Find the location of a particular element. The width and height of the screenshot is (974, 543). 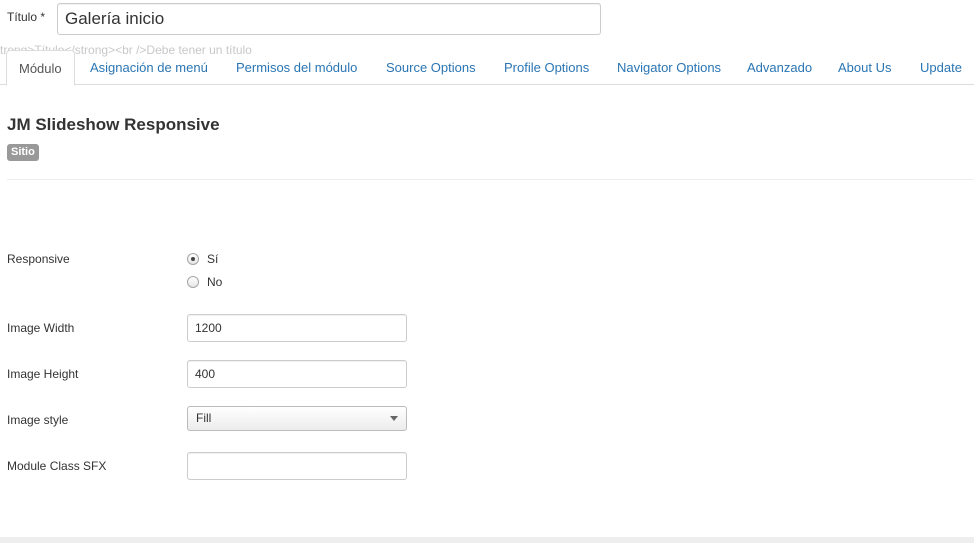

divider is located at coordinates (490, 179).